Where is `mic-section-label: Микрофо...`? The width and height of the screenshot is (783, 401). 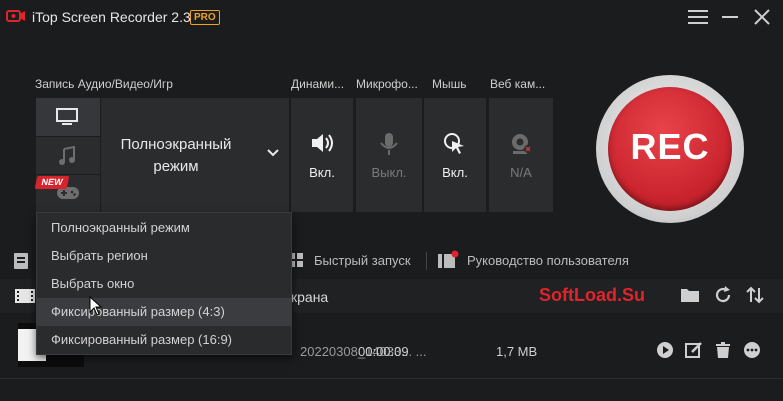 mic-section-label: Микрофо... is located at coordinates (387, 84).